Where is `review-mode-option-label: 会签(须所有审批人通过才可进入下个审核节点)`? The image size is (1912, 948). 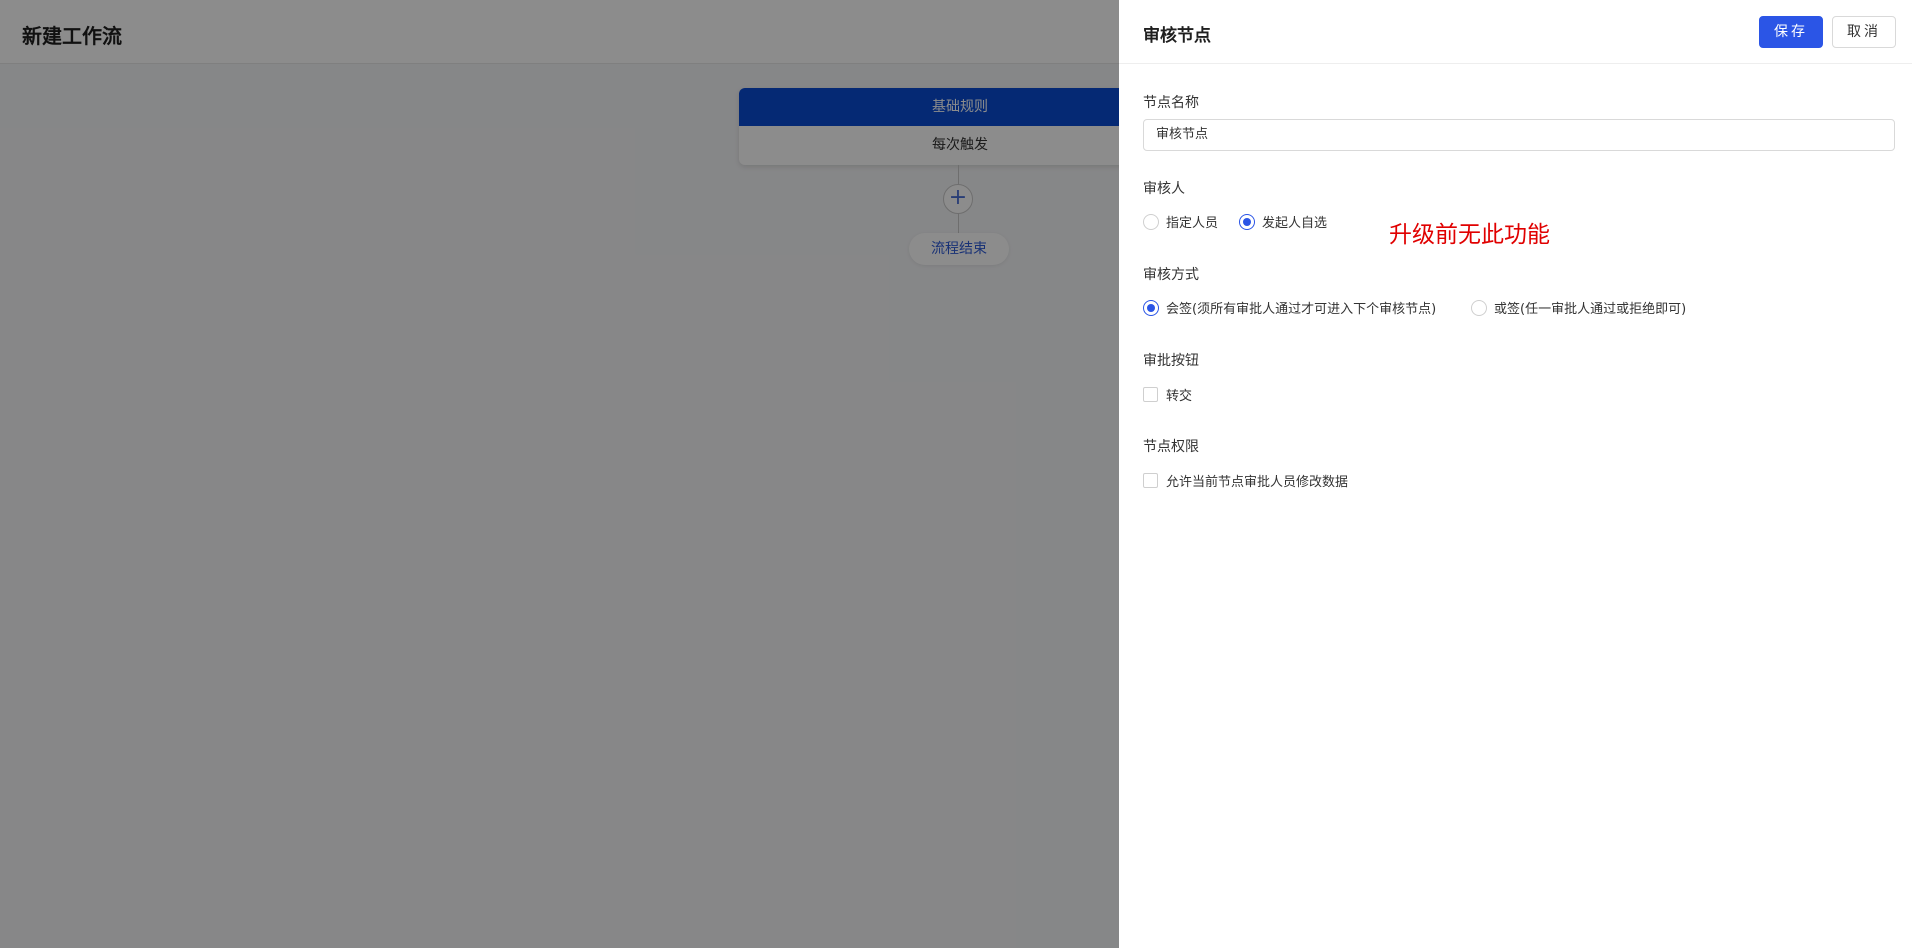
review-mode-option-label: 会签(须所有审批人通过才可进入下个审核节点) is located at coordinates (1301, 309).